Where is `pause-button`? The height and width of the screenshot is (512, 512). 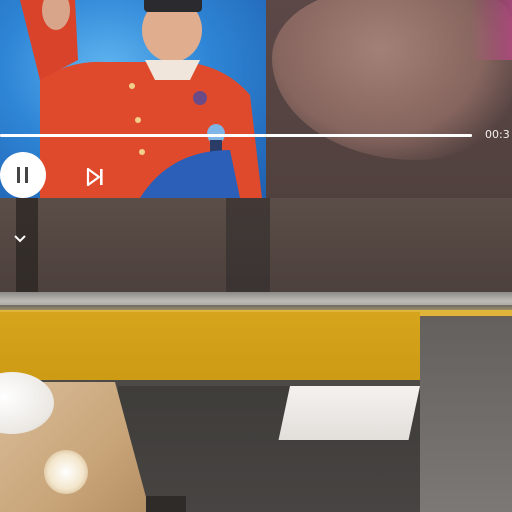 pause-button is located at coordinates (23, 175).